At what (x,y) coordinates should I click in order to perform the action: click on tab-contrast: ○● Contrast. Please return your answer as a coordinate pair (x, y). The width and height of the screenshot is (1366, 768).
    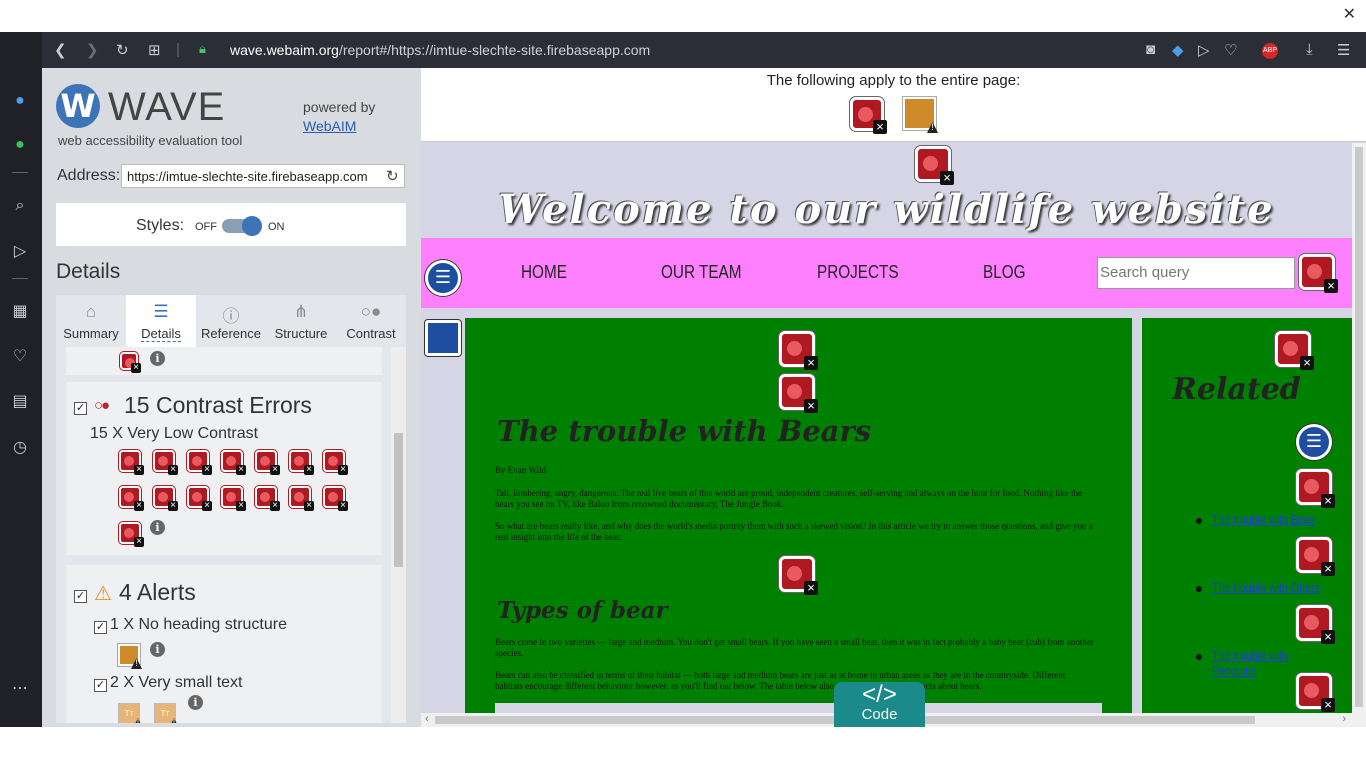
    Looking at the image, I should click on (371, 321).